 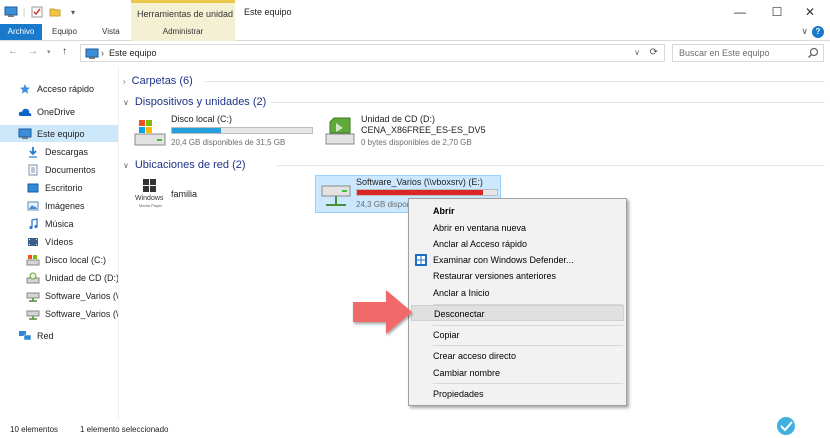 I want to click on nav-item-este-equipo: Este equipo, so click(x=59, y=133).